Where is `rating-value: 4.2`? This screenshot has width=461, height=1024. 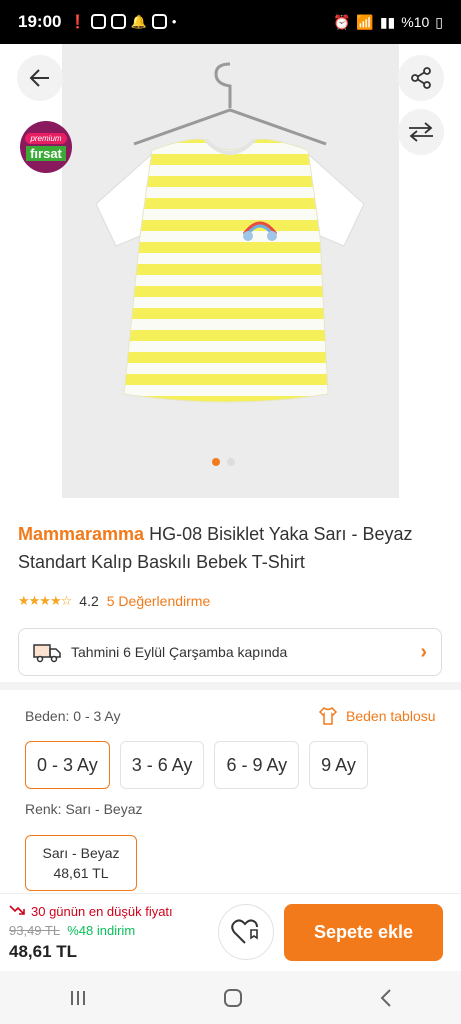
rating-value: 4.2 is located at coordinates (89, 601).